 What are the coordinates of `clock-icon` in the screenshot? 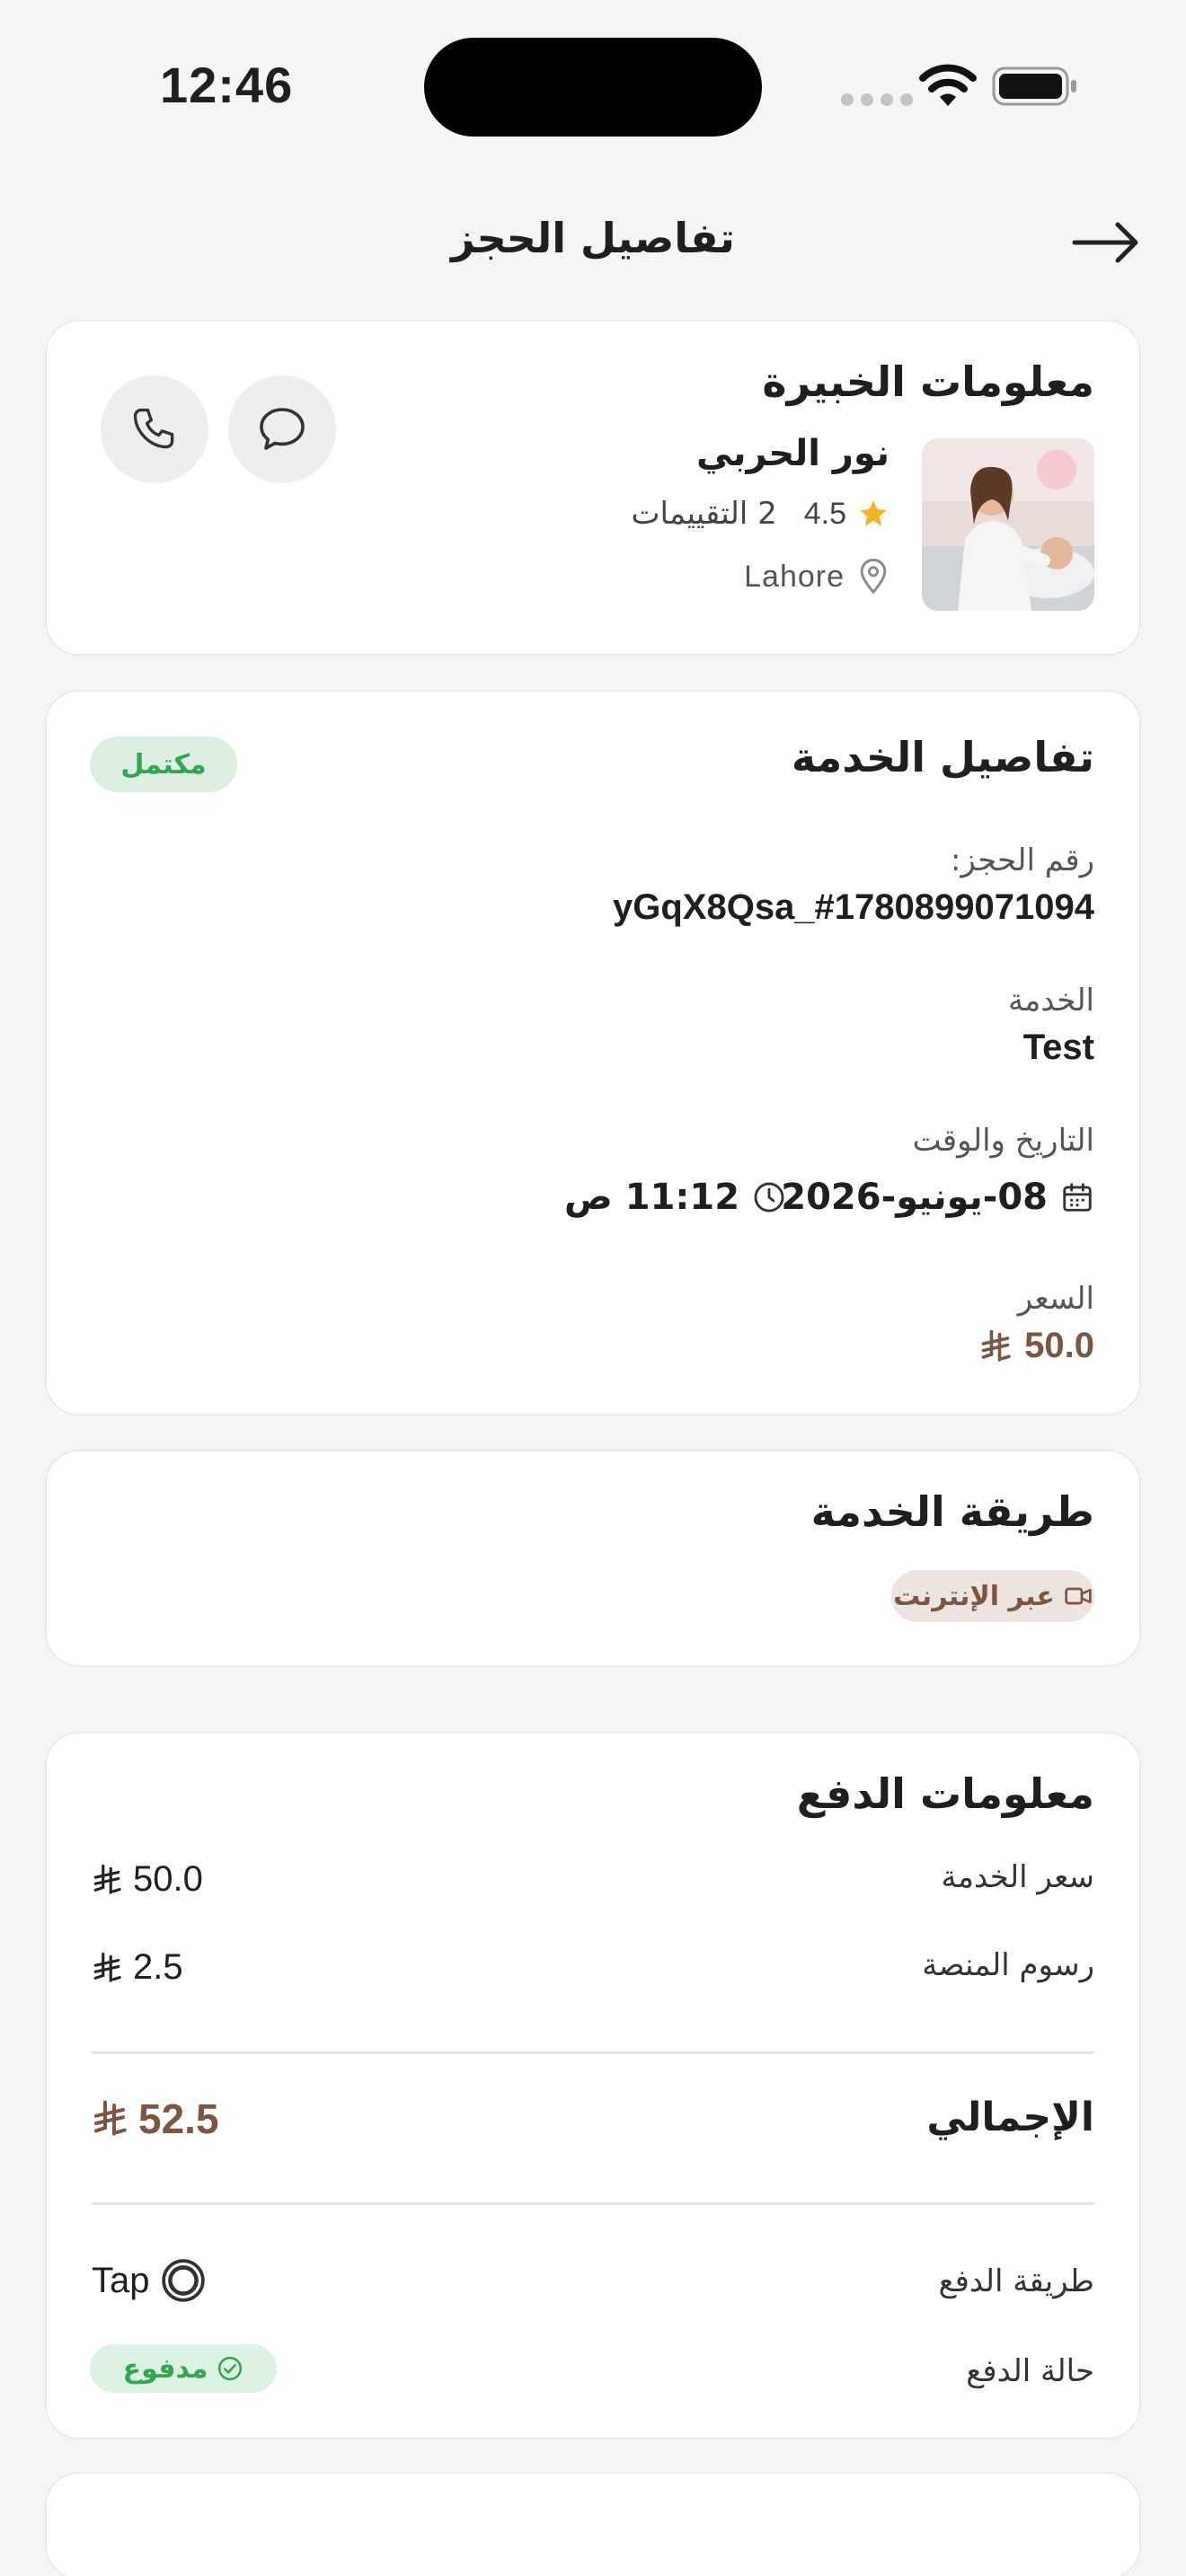 It's located at (769, 1197).